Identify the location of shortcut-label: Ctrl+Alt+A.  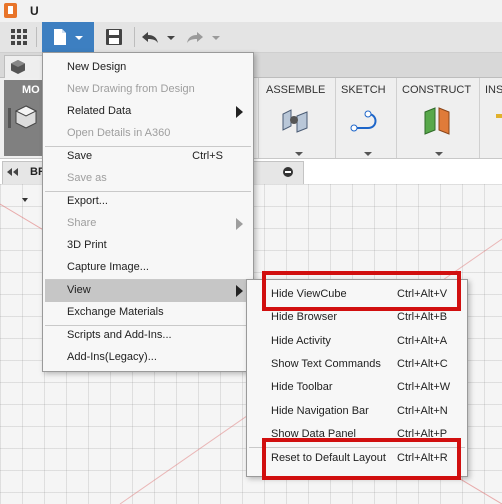
(422, 341).